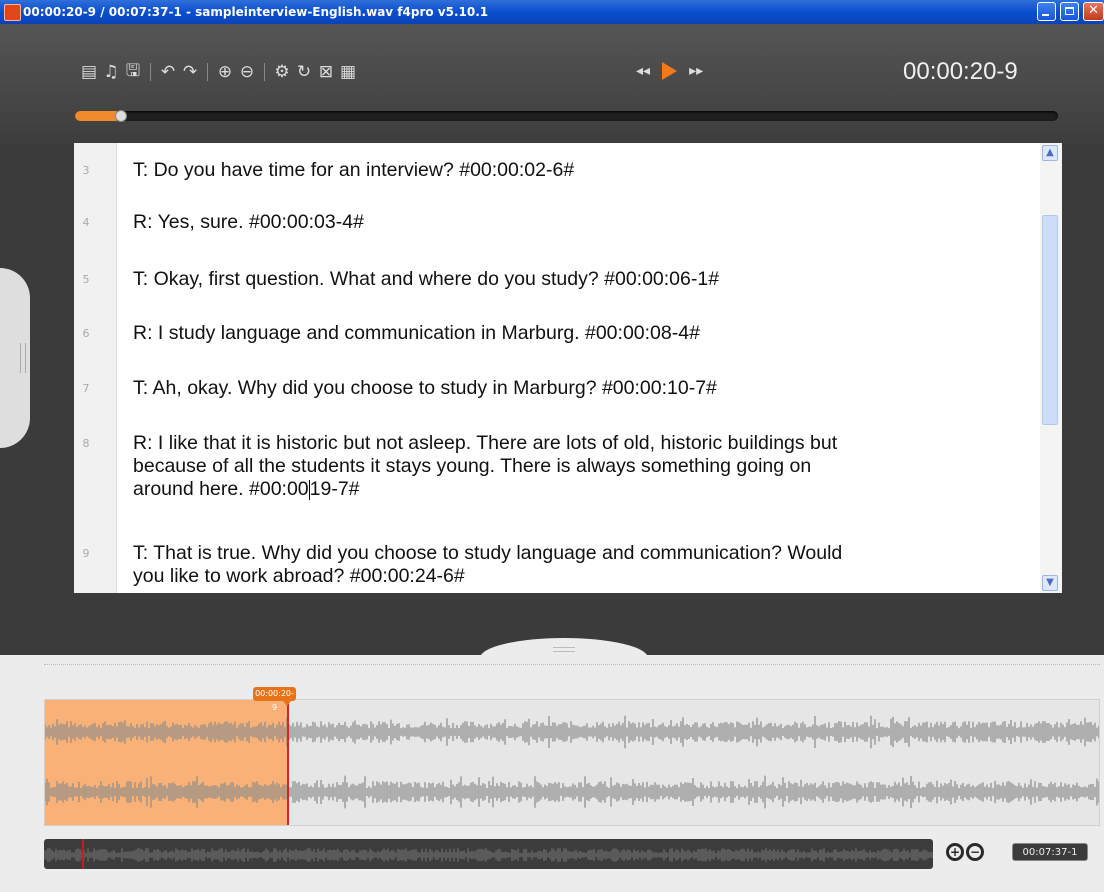 Image resolution: width=1104 pixels, height=892 pixels. Describe the element at coordinates (1050, 852) in the screenshot. I see `total-duration: 00:07:37-1` at that location.